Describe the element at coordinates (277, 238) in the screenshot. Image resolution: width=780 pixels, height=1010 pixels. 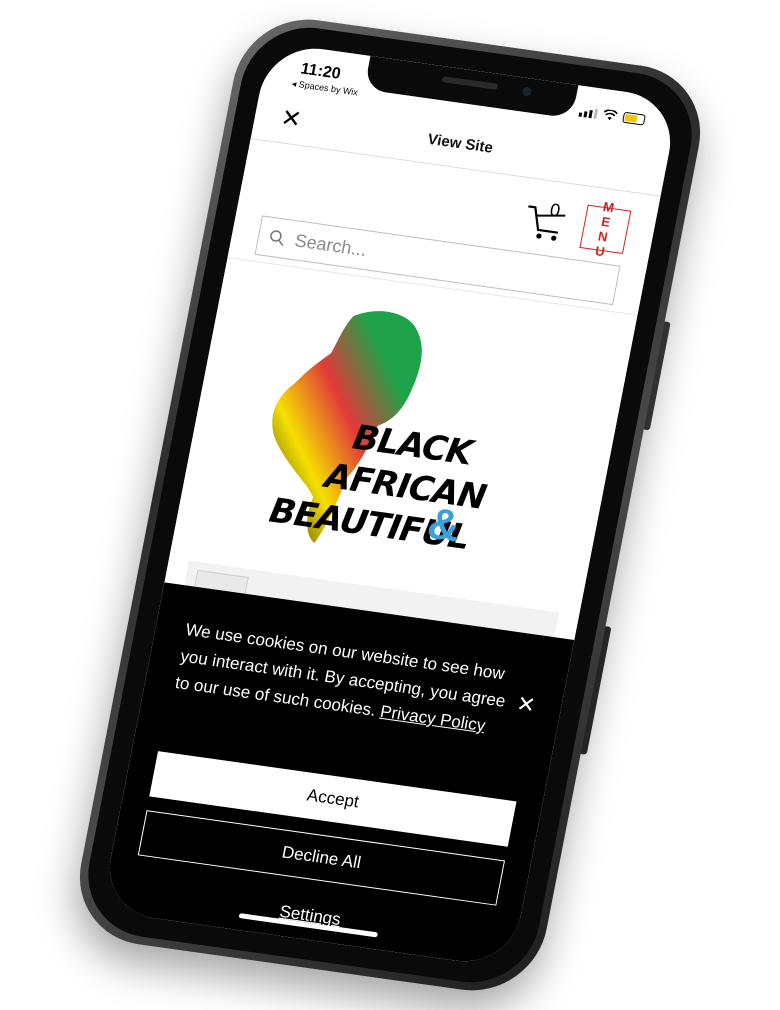
I see `search-icon` at that location.